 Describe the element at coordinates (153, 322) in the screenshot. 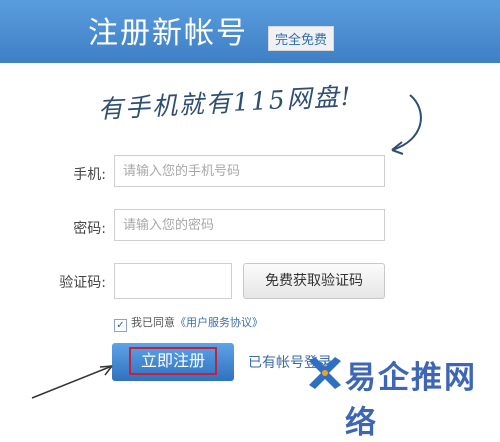

I see `agree-text: 我已同意` at that location.